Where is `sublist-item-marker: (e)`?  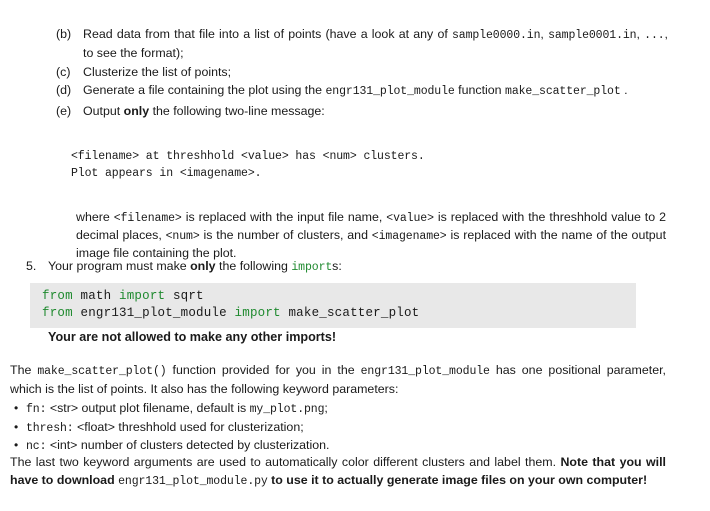
sublist-item-marker: (e) is located at coordinates (64, 111).